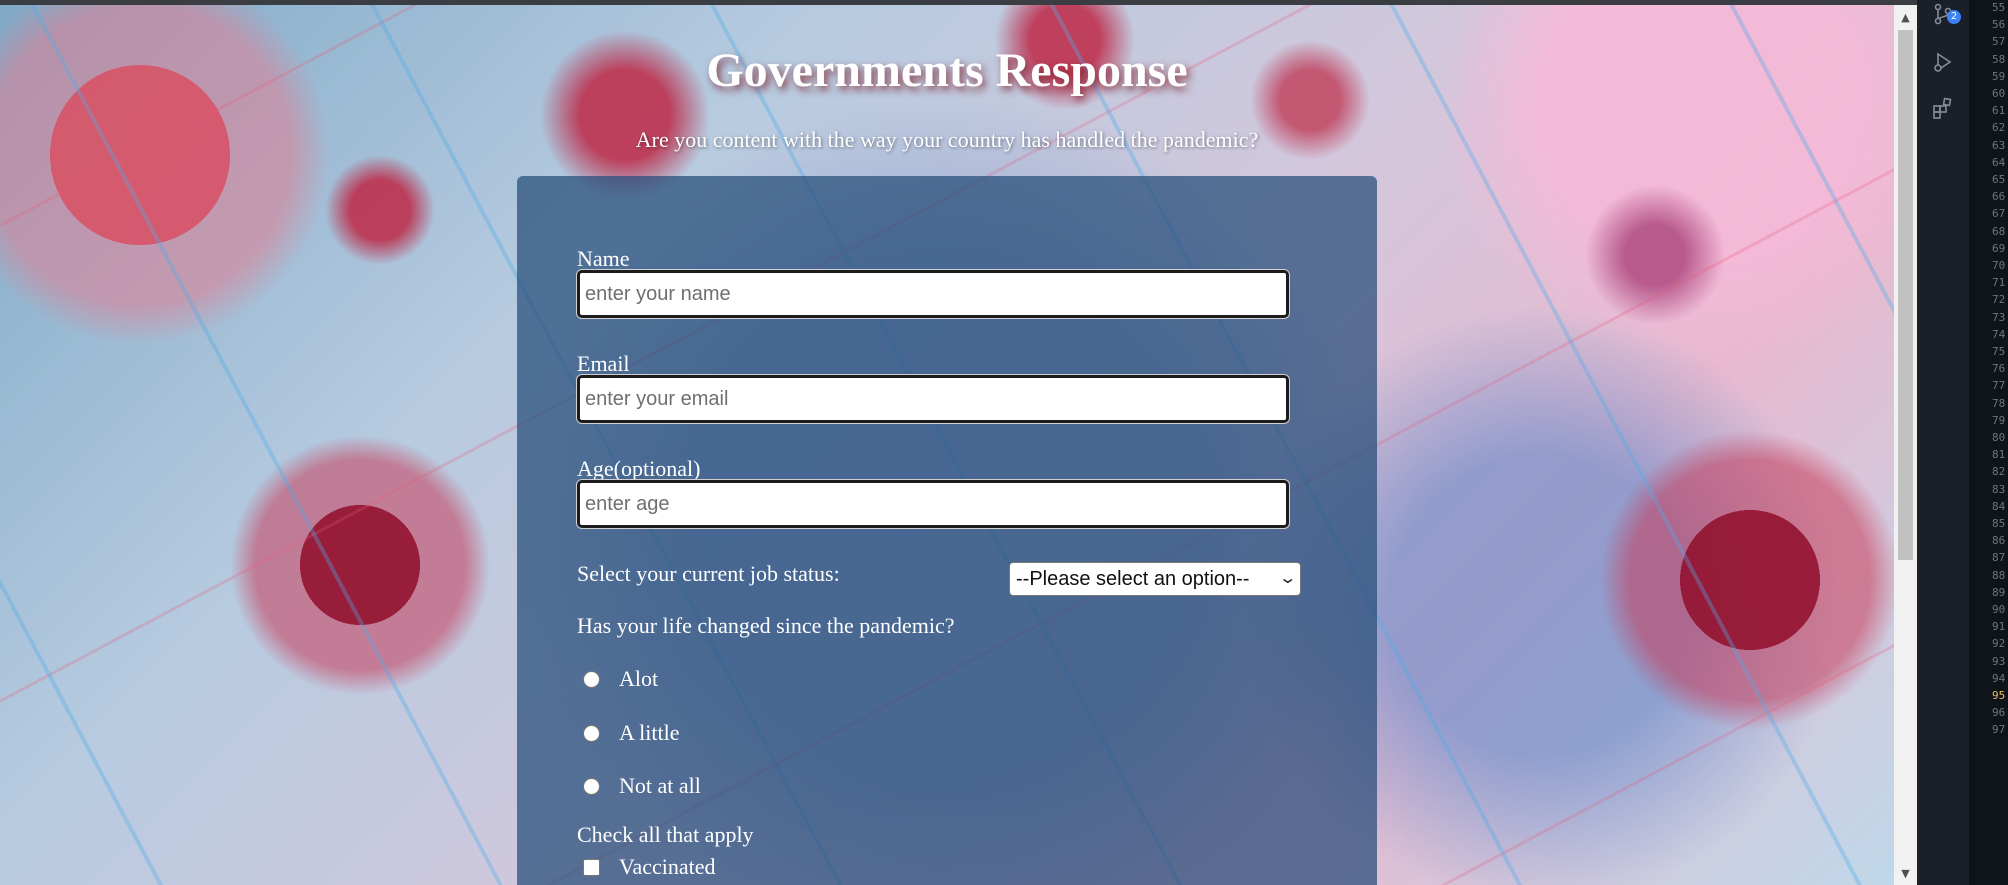 This screenshot has width=2008, height=885. Describe the element at coordinates (1999, 265) in the screenshot. I see `line-number: 70` at that location.